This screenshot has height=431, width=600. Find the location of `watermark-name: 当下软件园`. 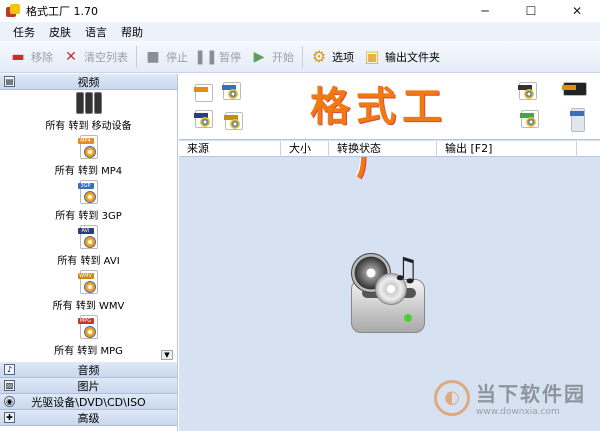

watermark-name: 当下软件园 is located at coordinates (531, 394).